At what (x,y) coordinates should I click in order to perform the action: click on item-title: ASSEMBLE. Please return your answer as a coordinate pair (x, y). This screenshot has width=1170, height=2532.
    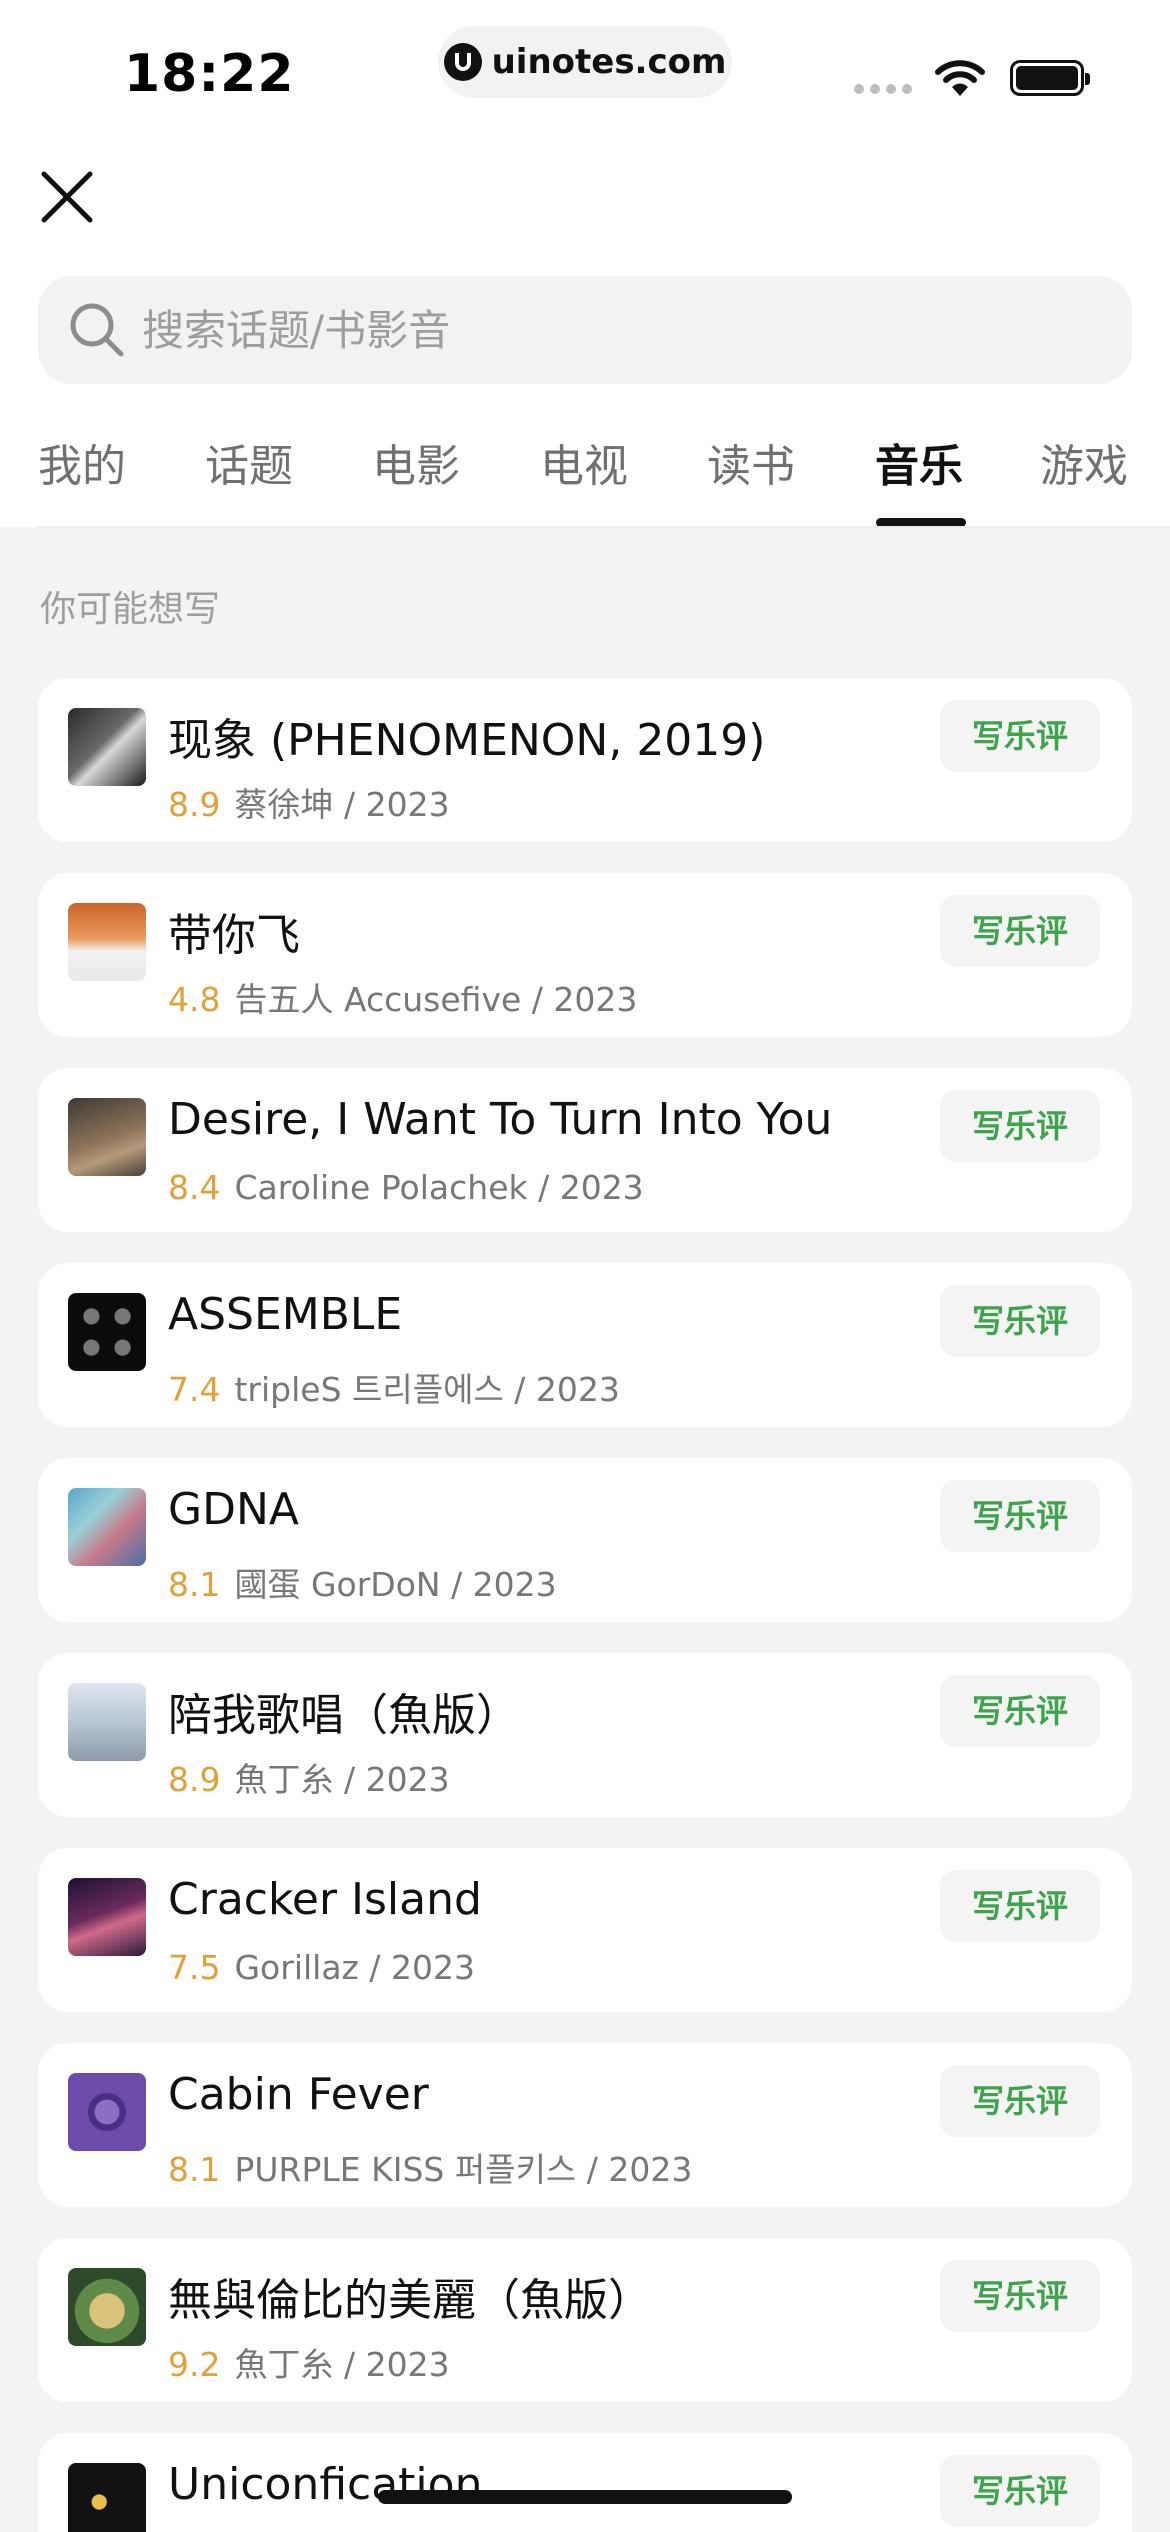
    Looking at the image, I should click on (285, 1314).